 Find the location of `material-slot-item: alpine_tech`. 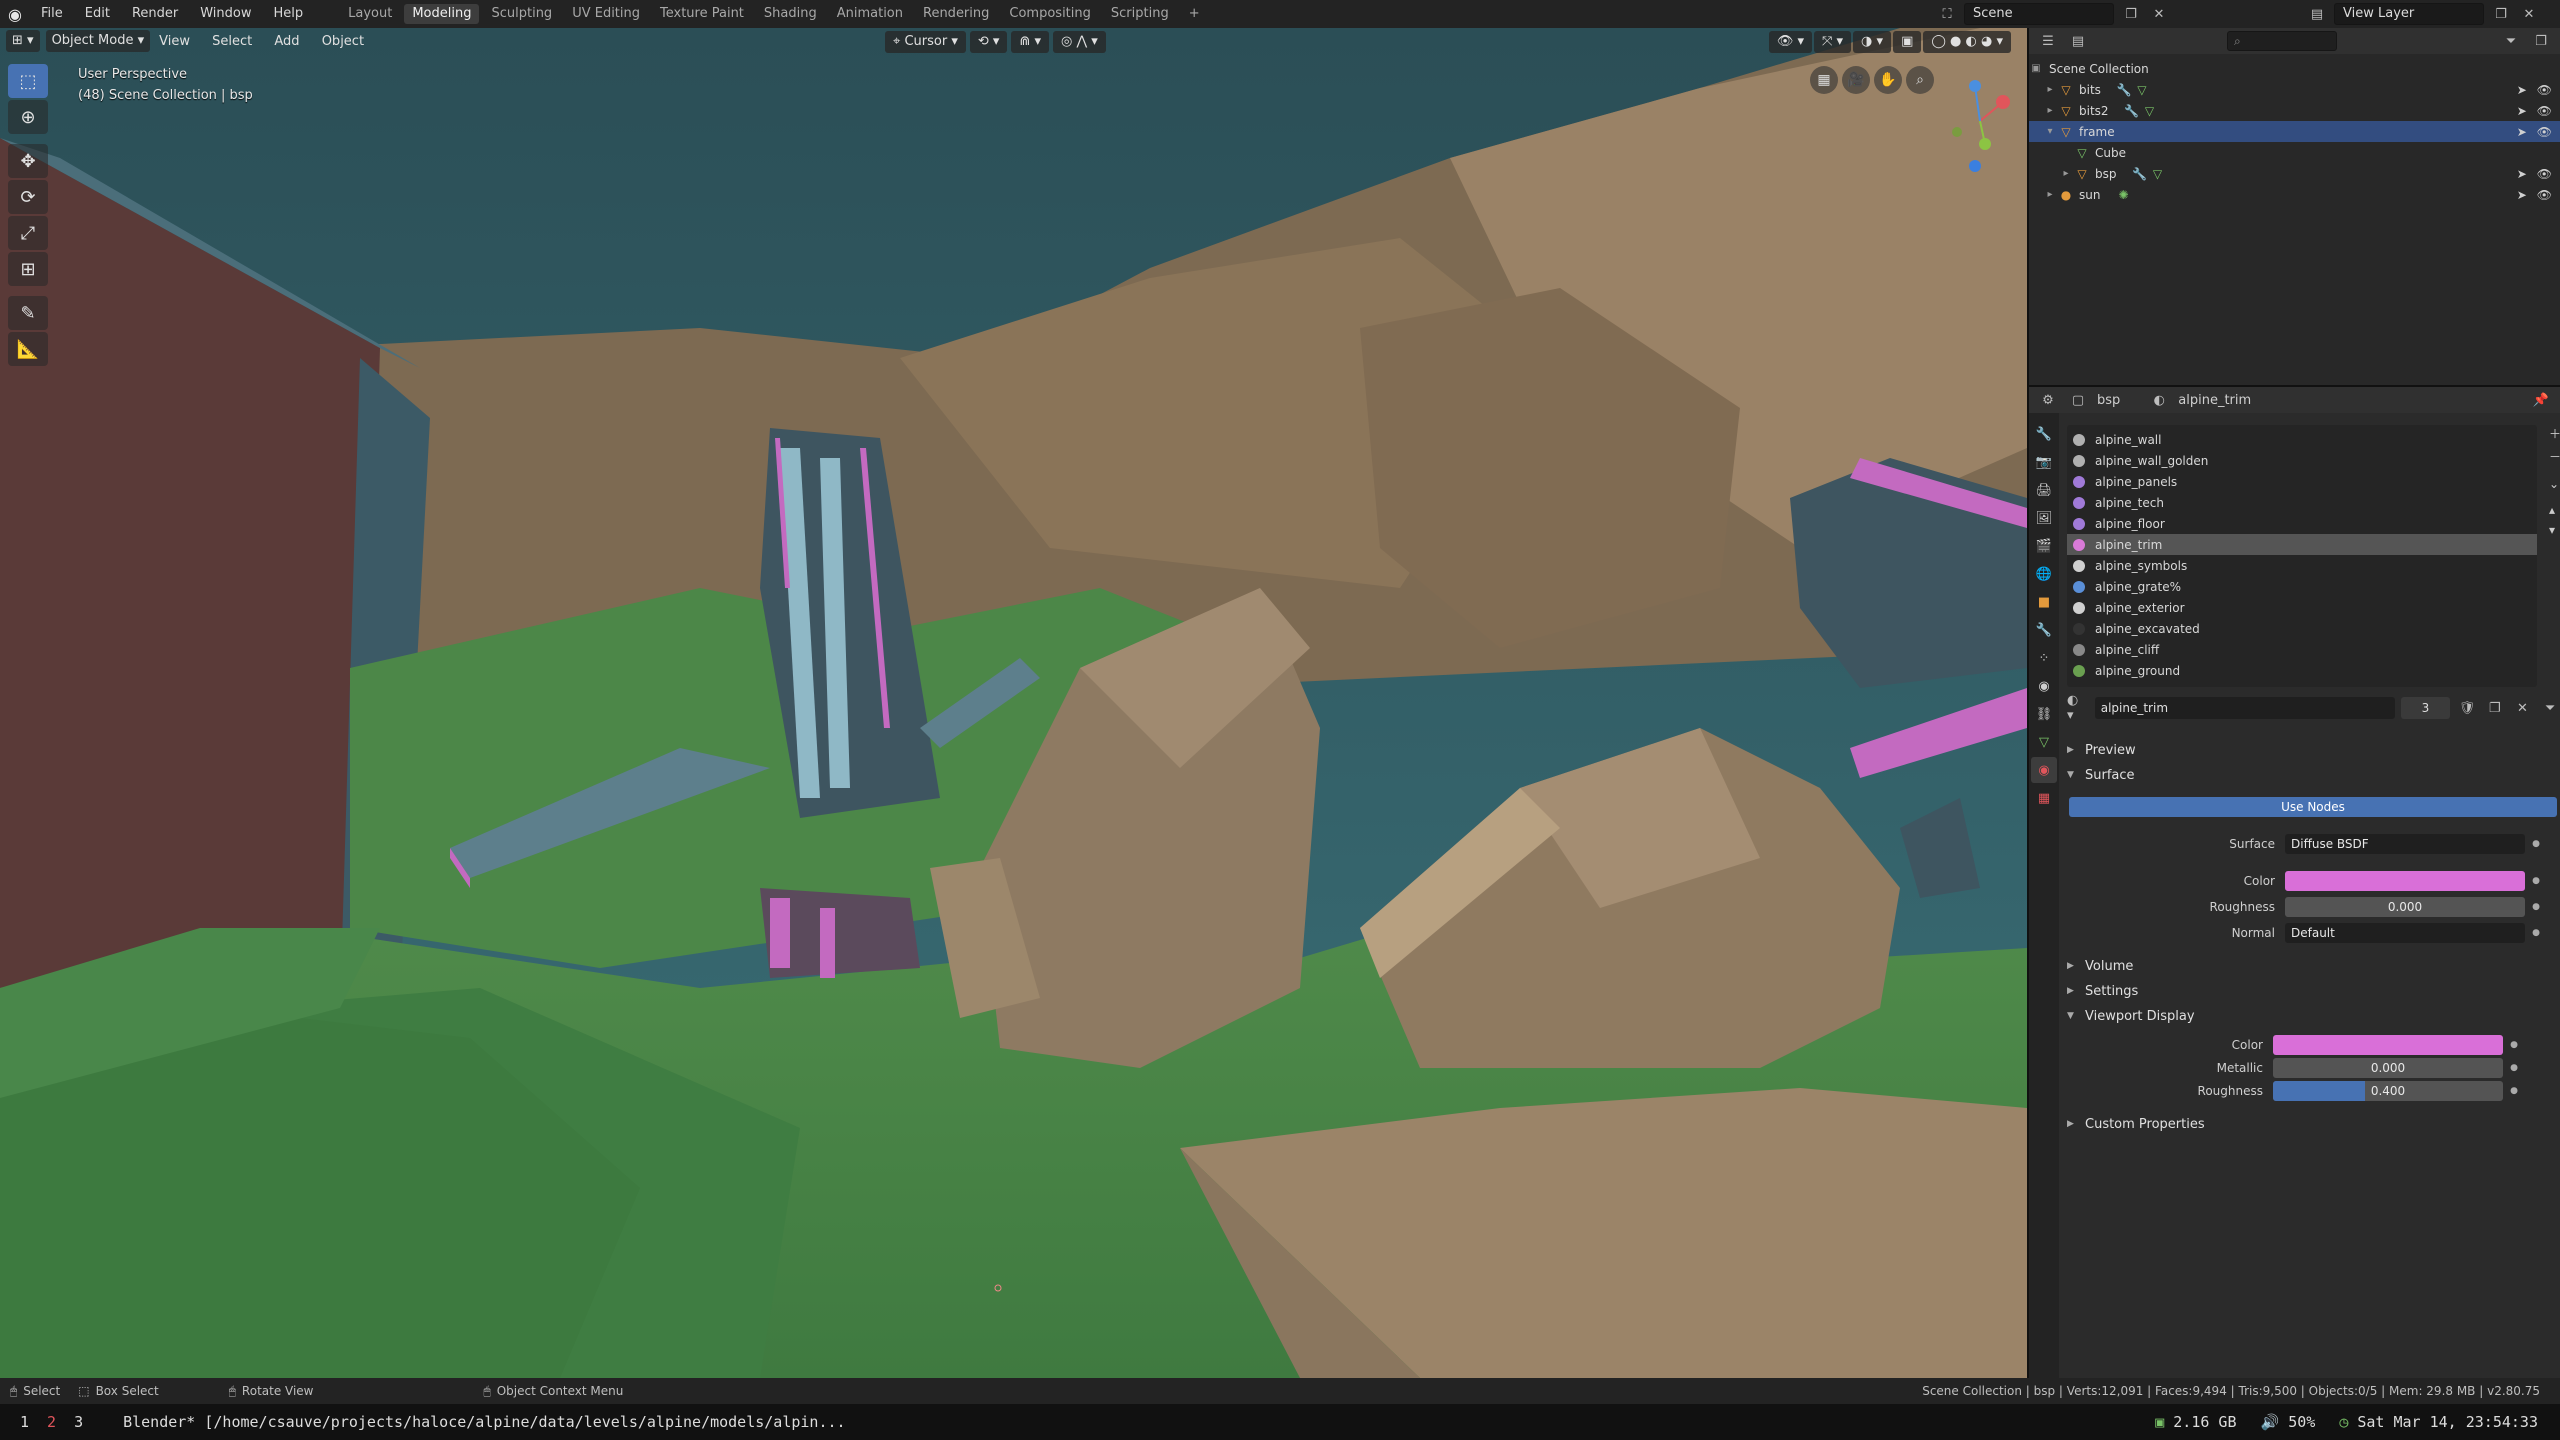

material-slot-item: alpine_tech is located at coordinates (2302, 502).